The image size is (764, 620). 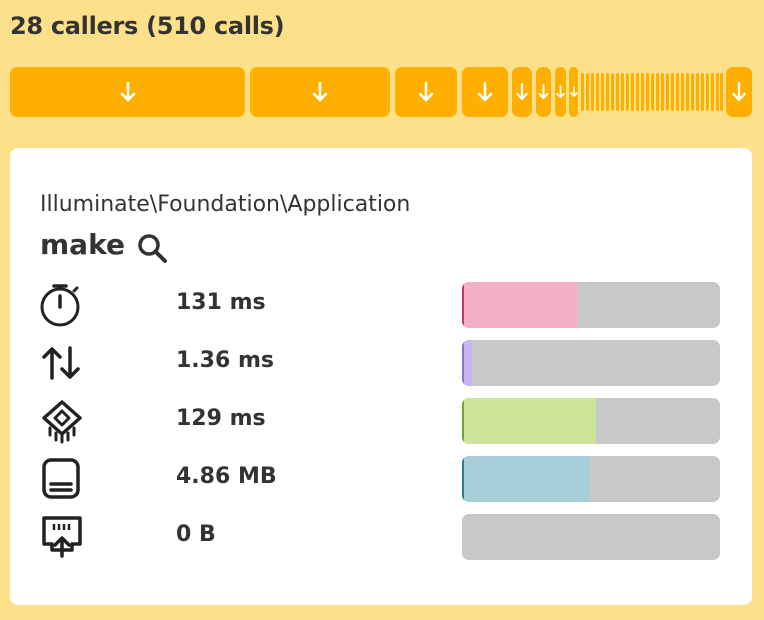 I want to click on metric-row-cpu: 129 ms, so click(x=381, y=421).